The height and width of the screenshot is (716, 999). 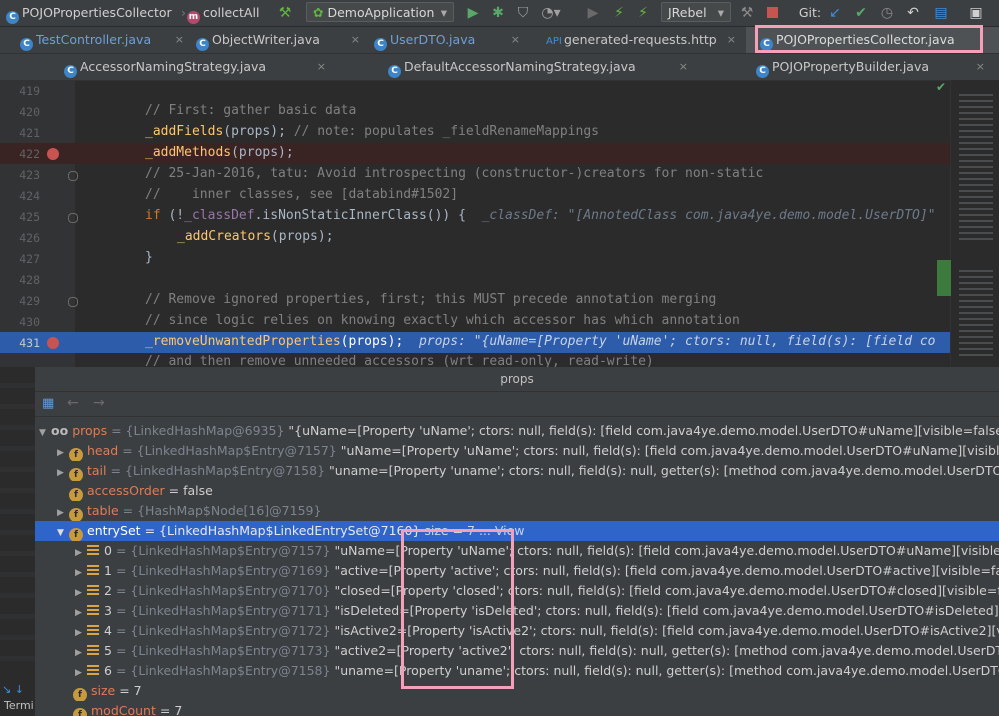 What do you see at coordinates (473, 13) in the screenshot?
I see `run-icon: ▶` at bounding box center [473, 13].